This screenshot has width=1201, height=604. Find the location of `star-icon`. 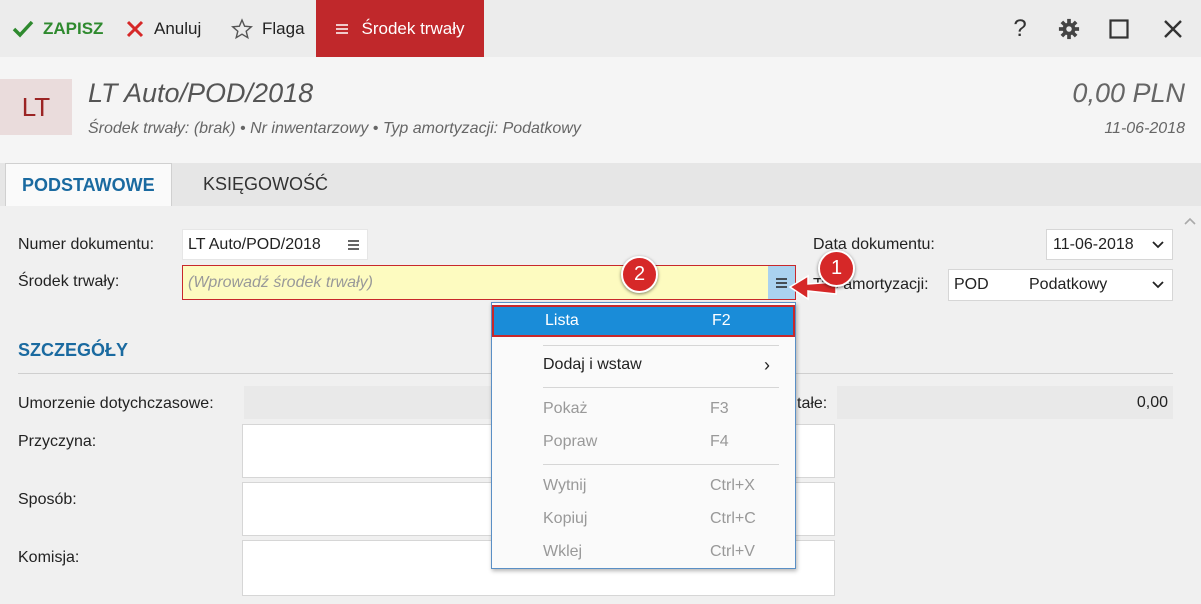

star-icon is located at coordinates (242, 28).